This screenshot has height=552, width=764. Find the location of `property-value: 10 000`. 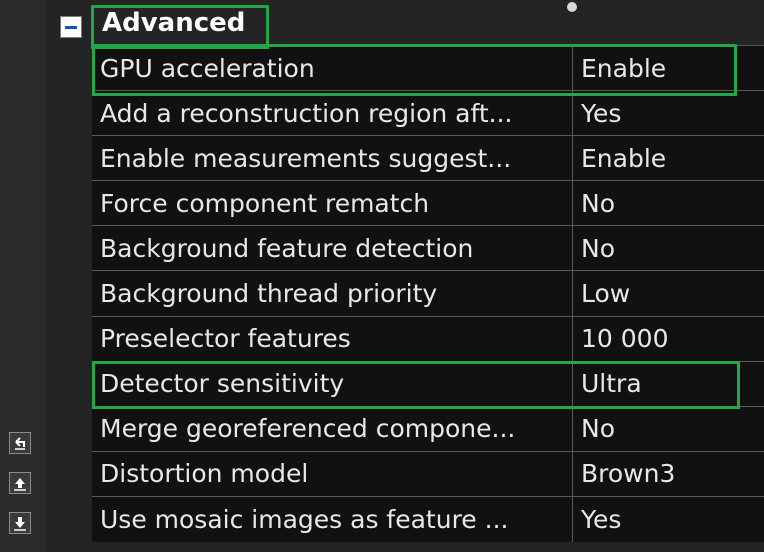

property-value: 10 000 is located at coordinates (668, 338).